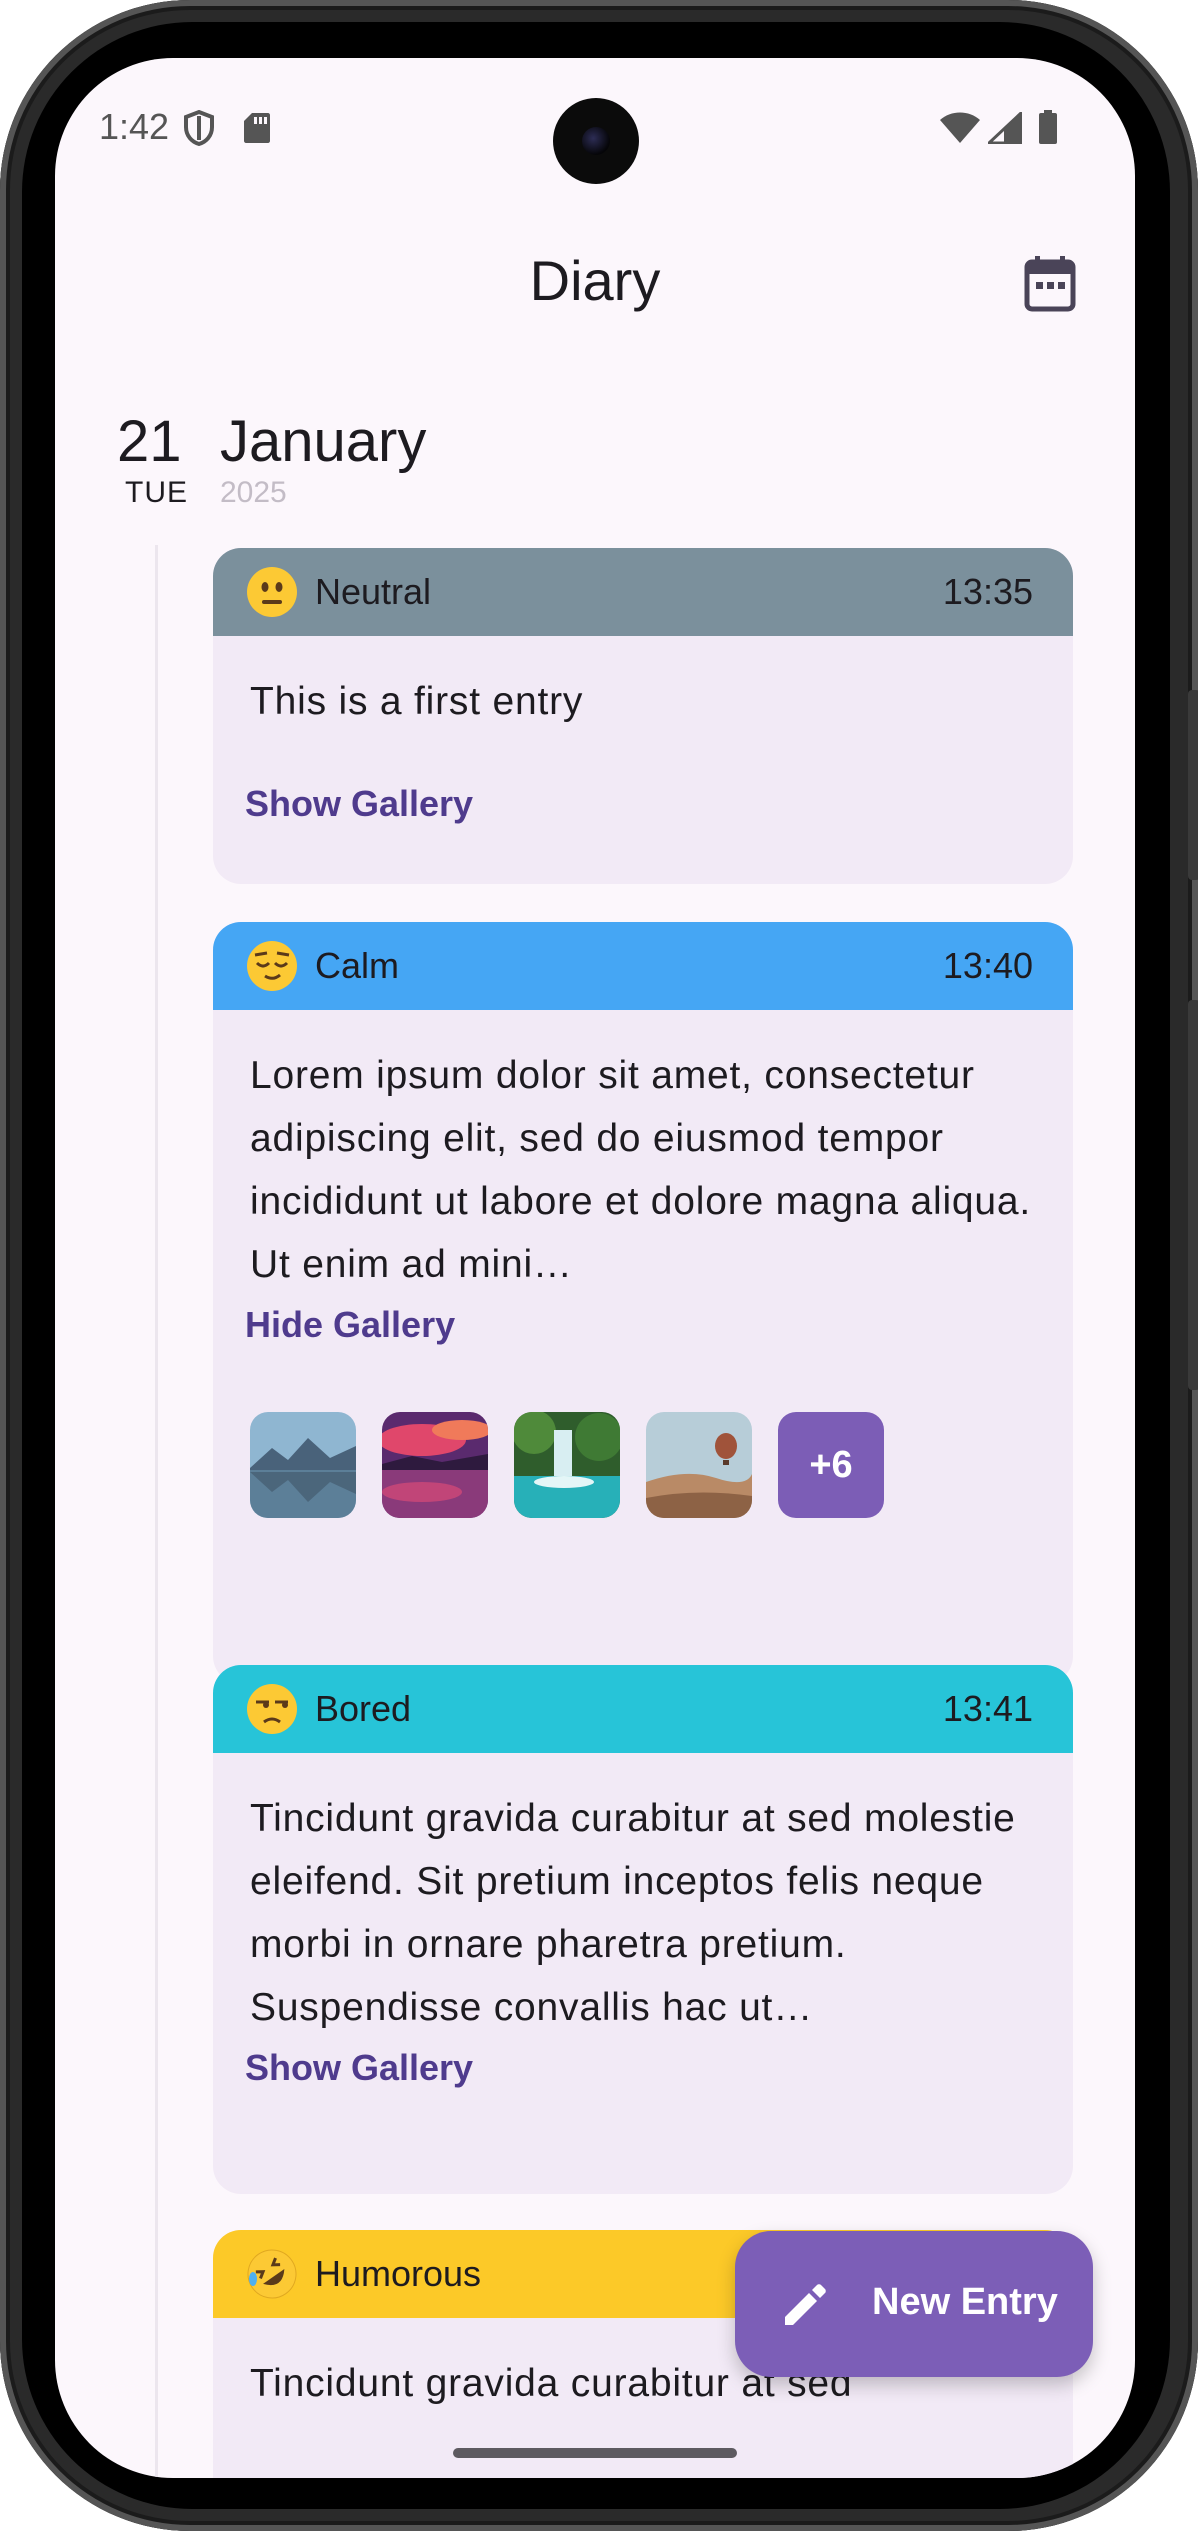  What do you see at coordinates (253, 492) in the screenshot?
I see `date-year: 2025` at bounding box center [253, 492].